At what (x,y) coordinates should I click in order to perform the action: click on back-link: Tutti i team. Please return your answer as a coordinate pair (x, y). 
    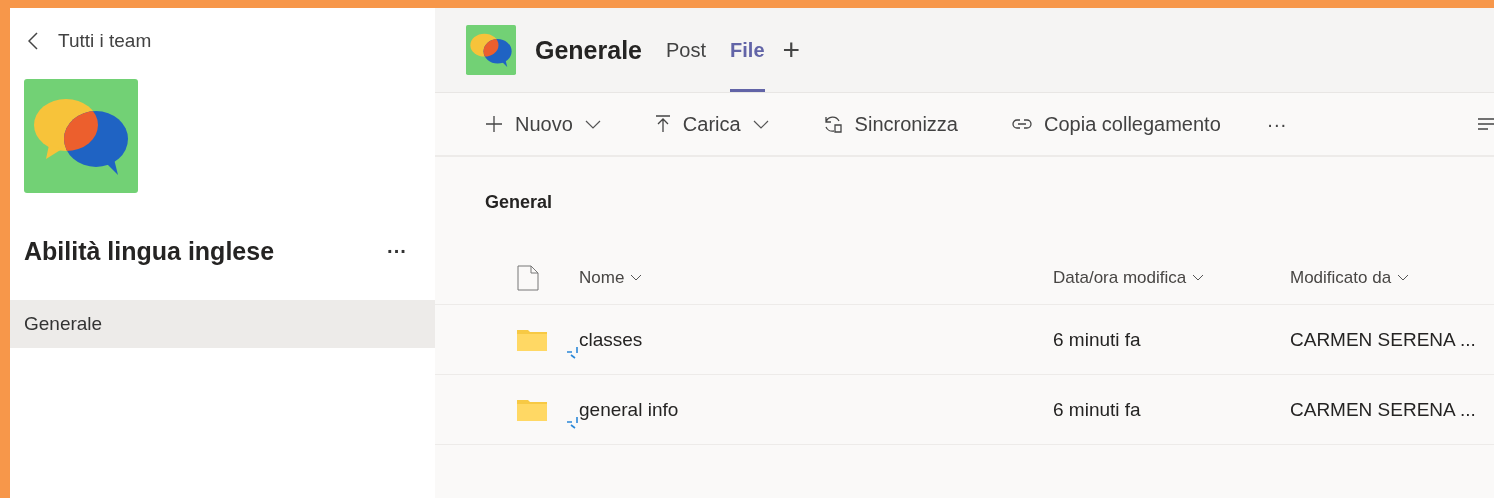
    Looking at the image, I should click on (81, 30).